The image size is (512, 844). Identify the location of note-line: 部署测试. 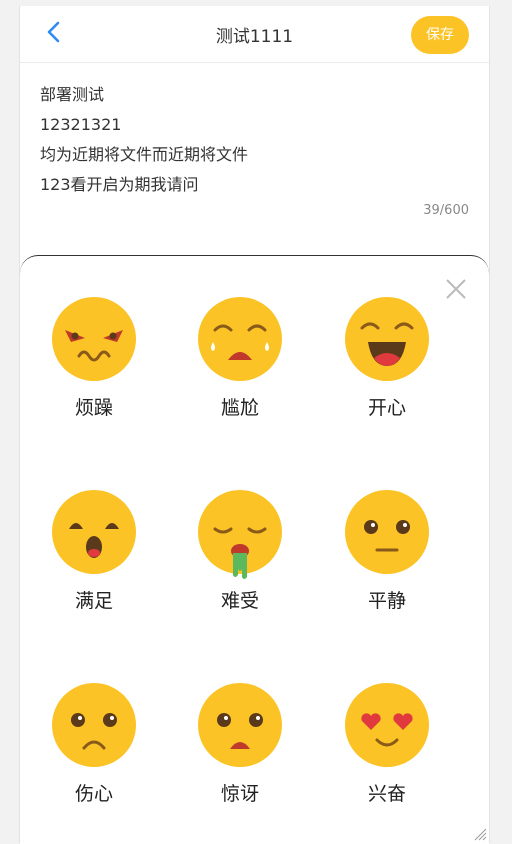
(72, 94).